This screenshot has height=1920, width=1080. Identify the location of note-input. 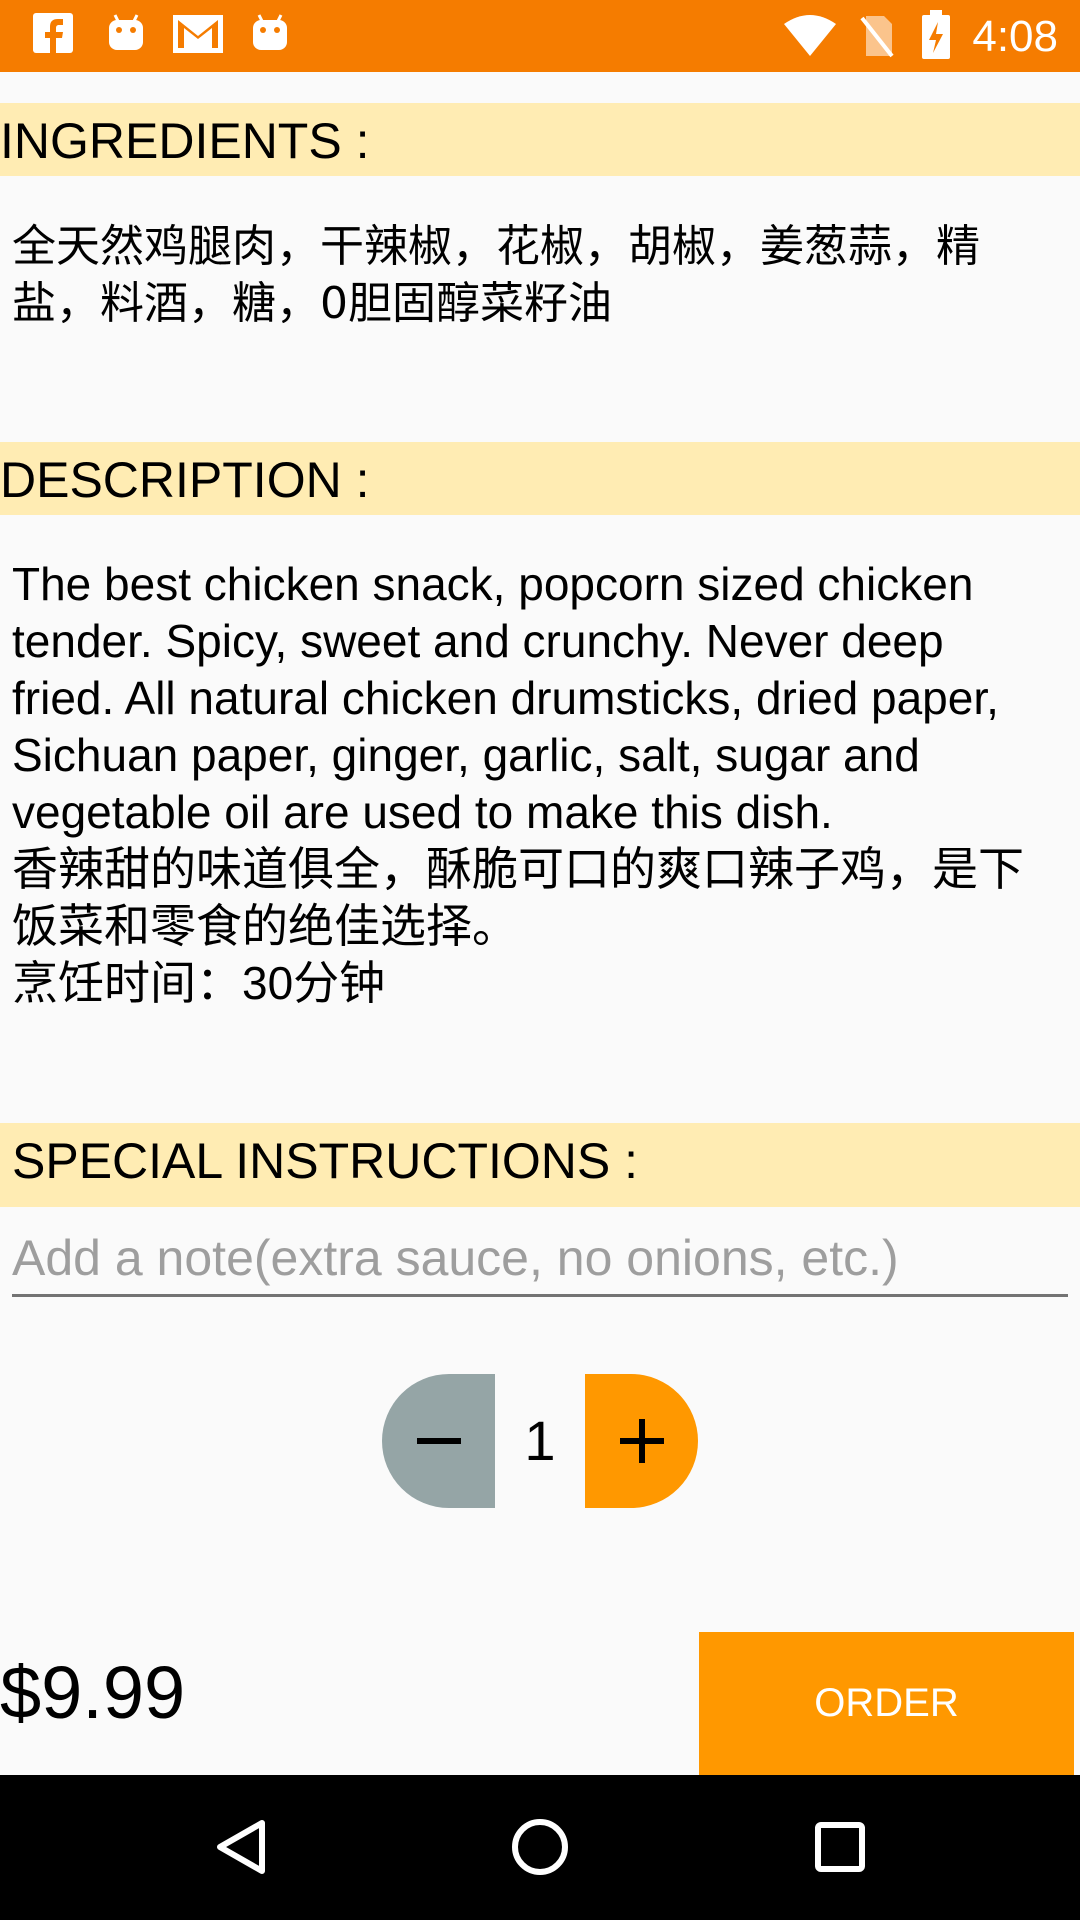
(540, 1259).